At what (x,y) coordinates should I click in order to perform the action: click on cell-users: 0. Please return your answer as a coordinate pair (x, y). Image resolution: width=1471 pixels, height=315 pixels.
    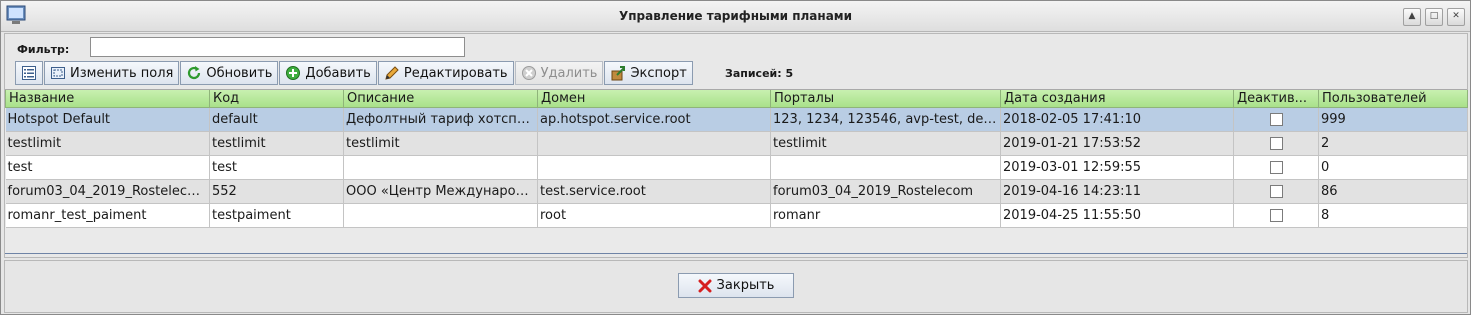
    Looking at the image, I should click on (1393, 167).